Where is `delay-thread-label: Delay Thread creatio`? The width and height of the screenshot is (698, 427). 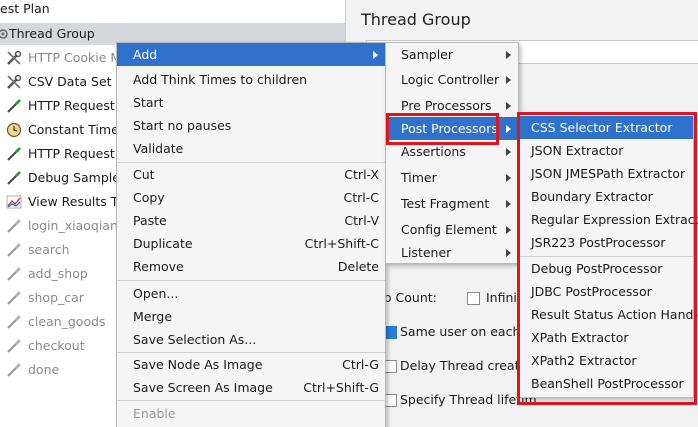
delay-thread-label: Delay Thread creatio is located at coordinates (465, 365).